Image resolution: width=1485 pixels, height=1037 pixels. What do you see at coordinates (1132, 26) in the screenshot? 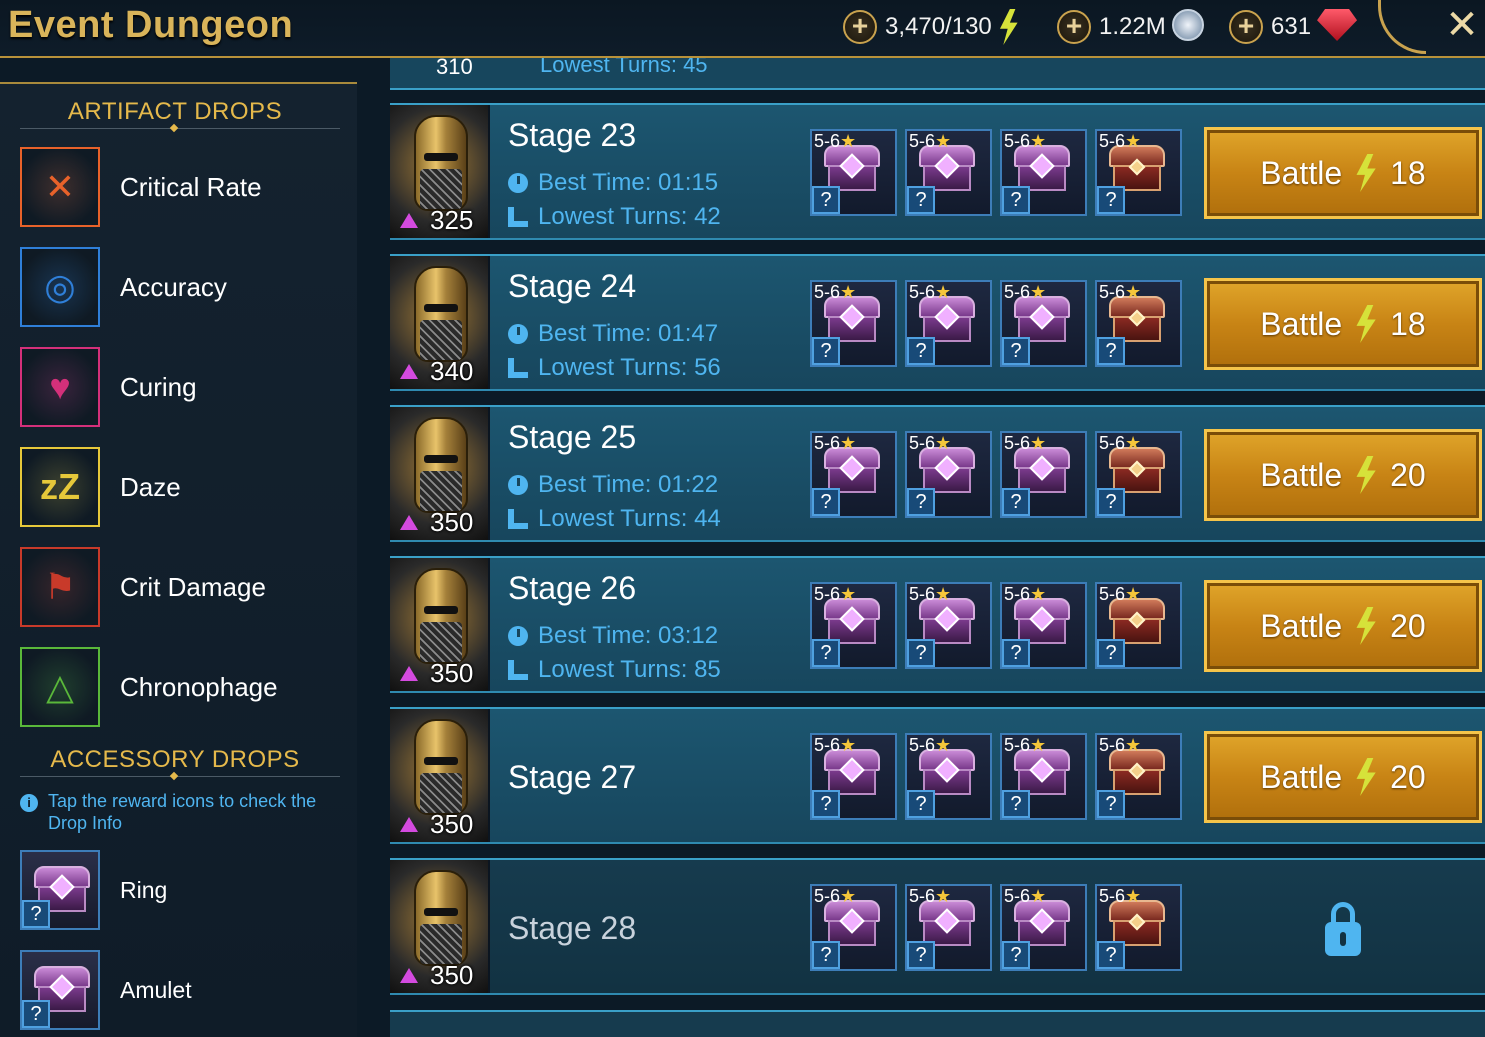
I see `silver-value: 1.22M` at bounding box center [1132, 26].